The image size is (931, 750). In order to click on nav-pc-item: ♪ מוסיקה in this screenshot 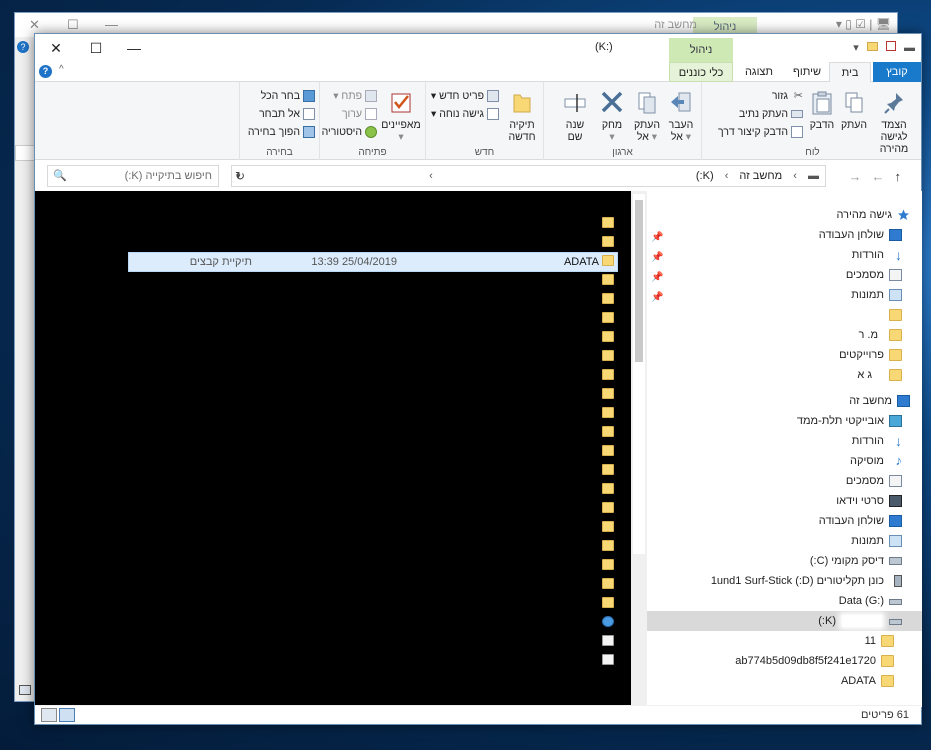, I will do `click(784, 461)`.